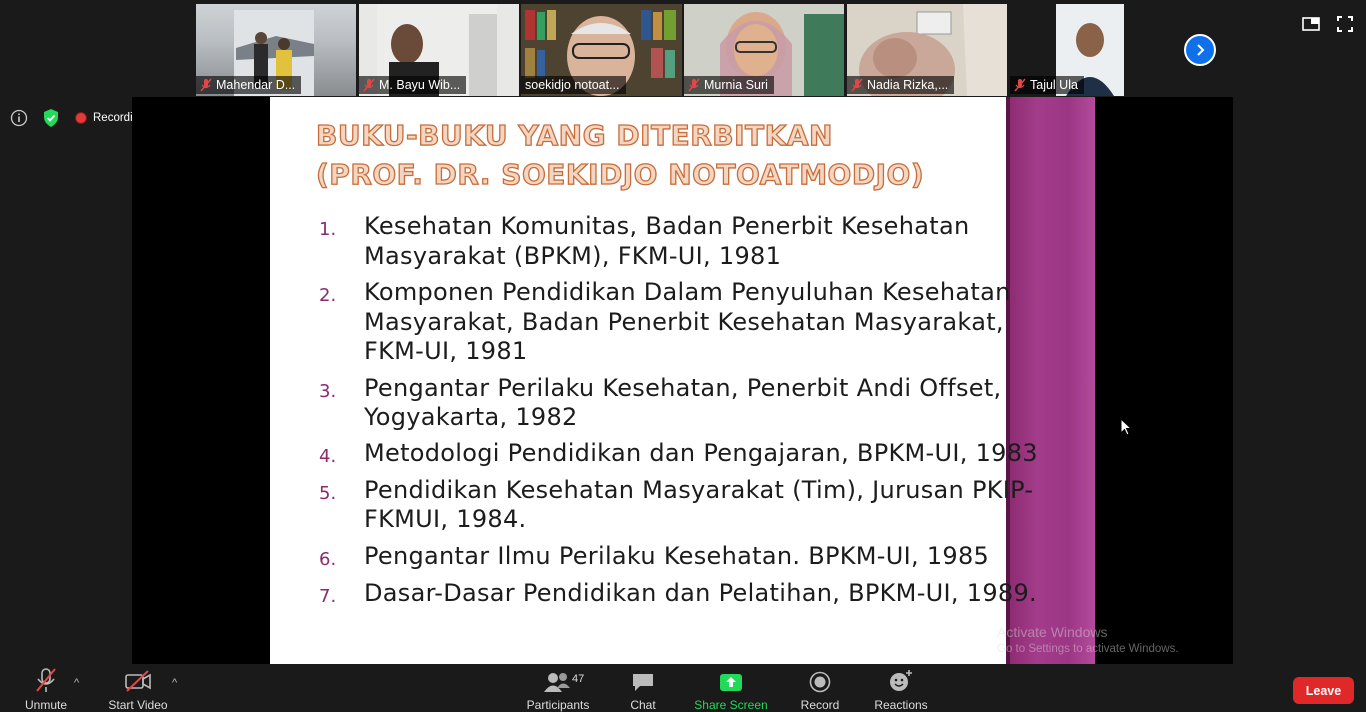 This screenshot has width=1366, height=712. I want to click on reactions-button: Reactions, so click(901, 688).